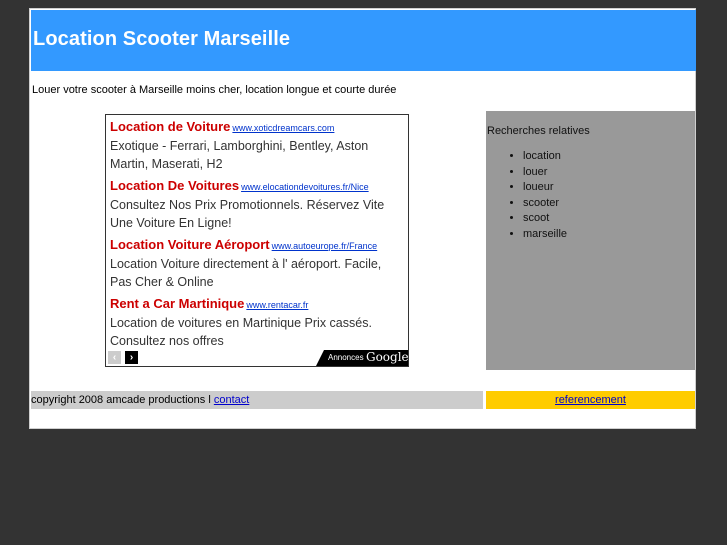 The width and height of the screenshot is (727, 545). I want to click on list-item: location, so click(545, 157).